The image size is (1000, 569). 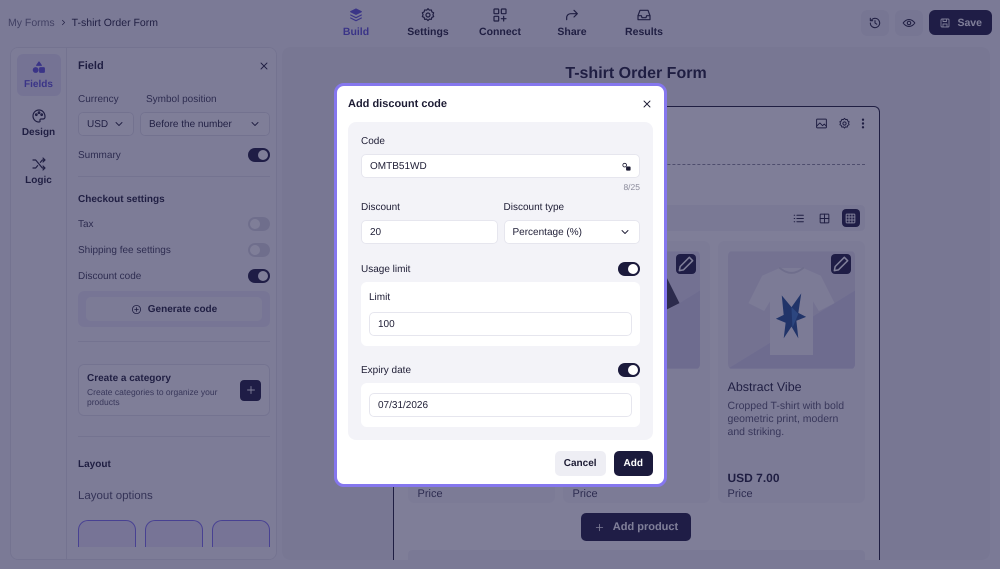 What do you see at coordinates (824, 218) in the screenshot?
I see `grid-icon` at bounding box center [824, 218].